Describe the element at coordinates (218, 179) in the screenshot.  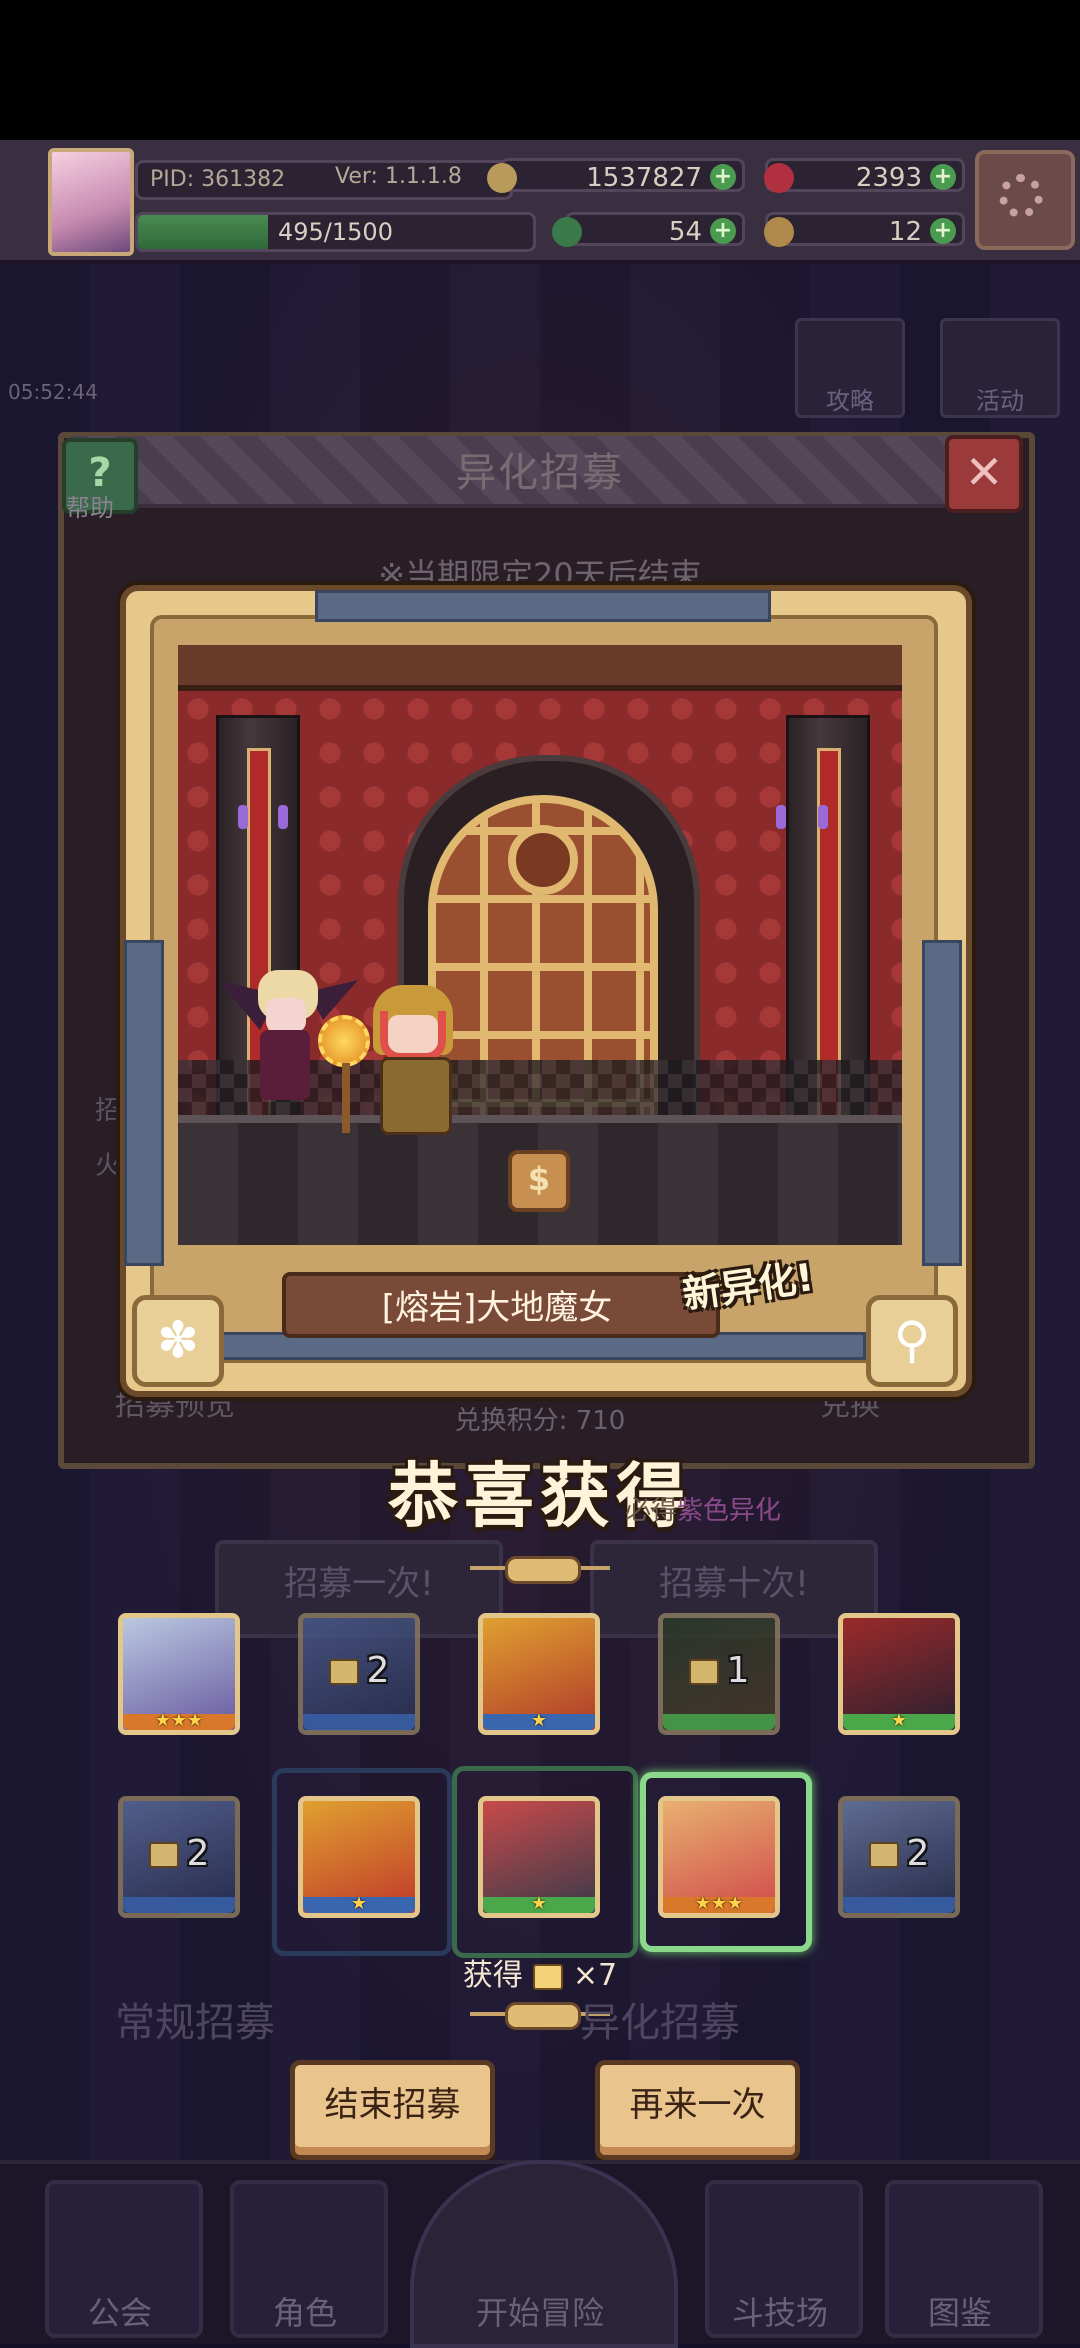
I see `pid-text: PID: 361382` at that location.